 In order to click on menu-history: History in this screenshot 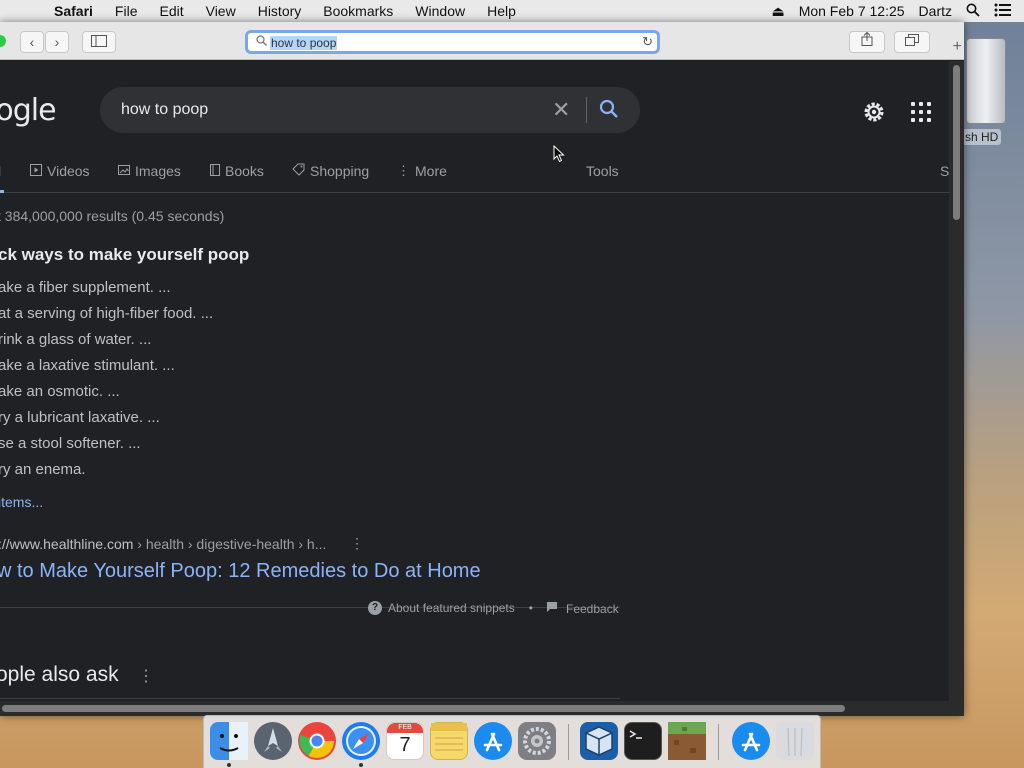, I will do `click(280, 11)`.